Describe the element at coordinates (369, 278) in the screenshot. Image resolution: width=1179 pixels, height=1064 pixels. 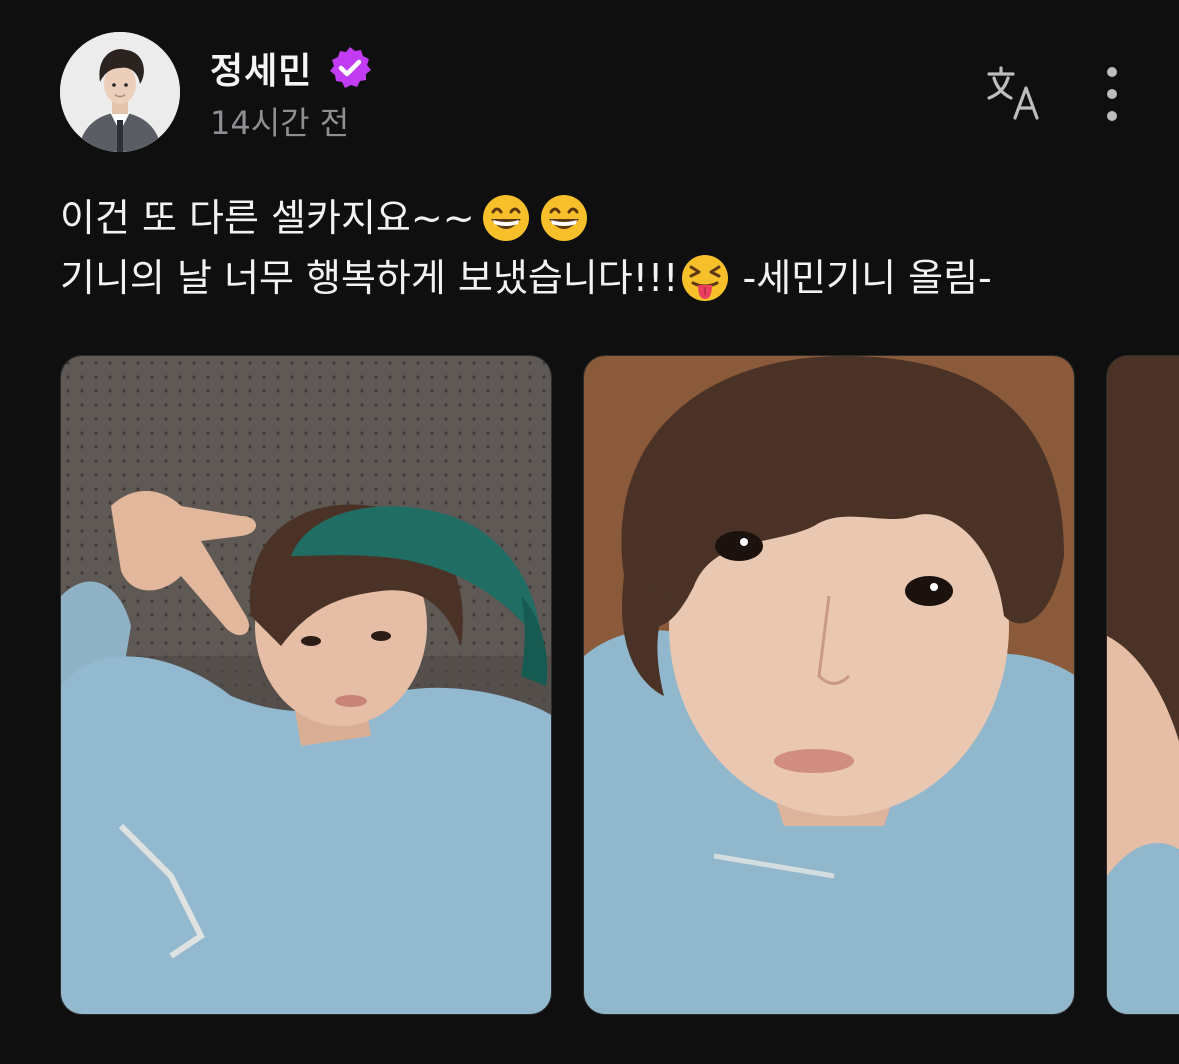
I see `post-text-line-2: 기니의 날 너무 행복하게 보냈습니다!!!` at that location.